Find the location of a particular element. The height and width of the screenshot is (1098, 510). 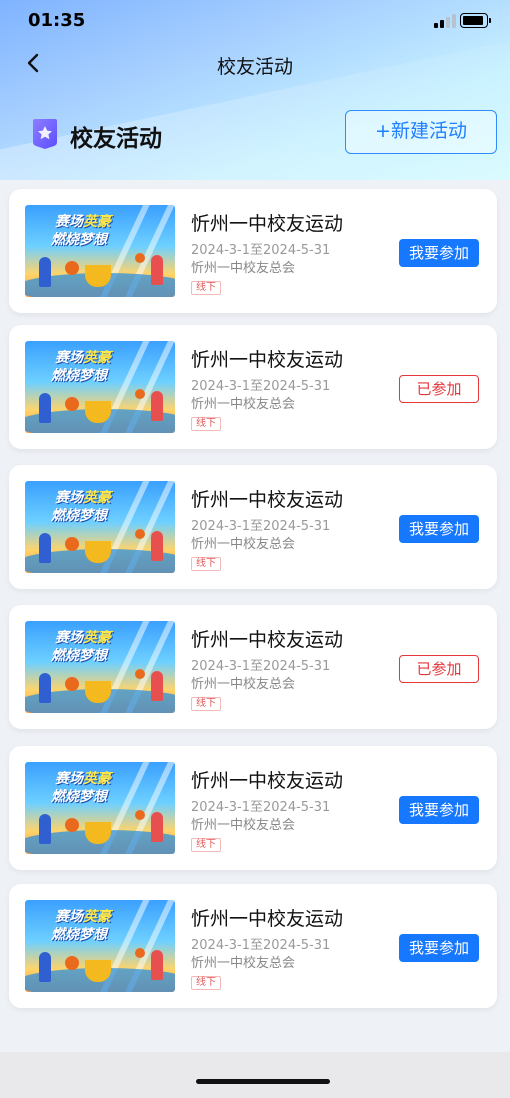

status-time: 01:35 is located at coordinates (57, 20).